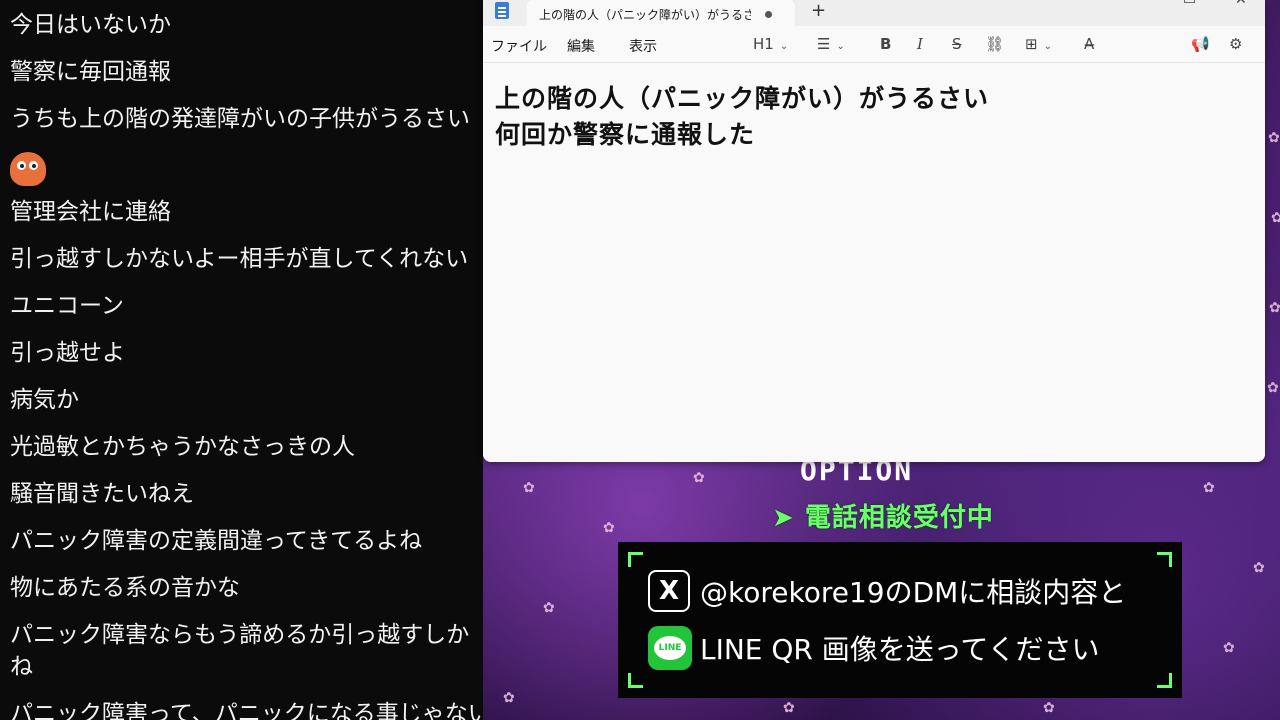 The image size is (1280, 720). I want to click on italic-button: I, so click(920, 44).